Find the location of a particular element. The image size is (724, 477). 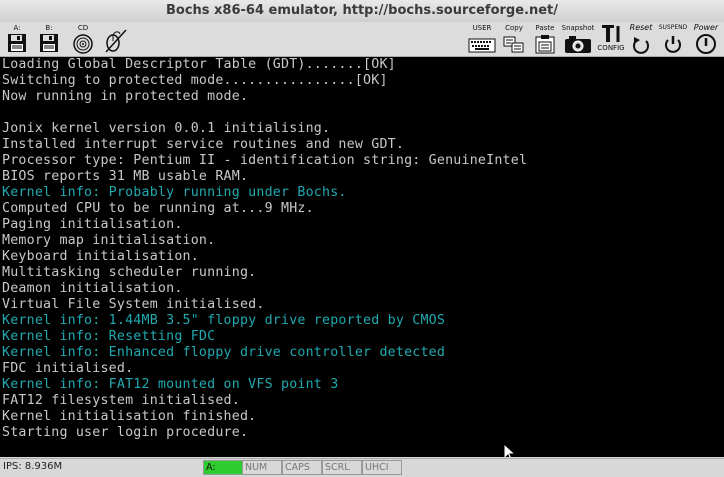

indicator-num: NUM is located at coordinates (262, 467).